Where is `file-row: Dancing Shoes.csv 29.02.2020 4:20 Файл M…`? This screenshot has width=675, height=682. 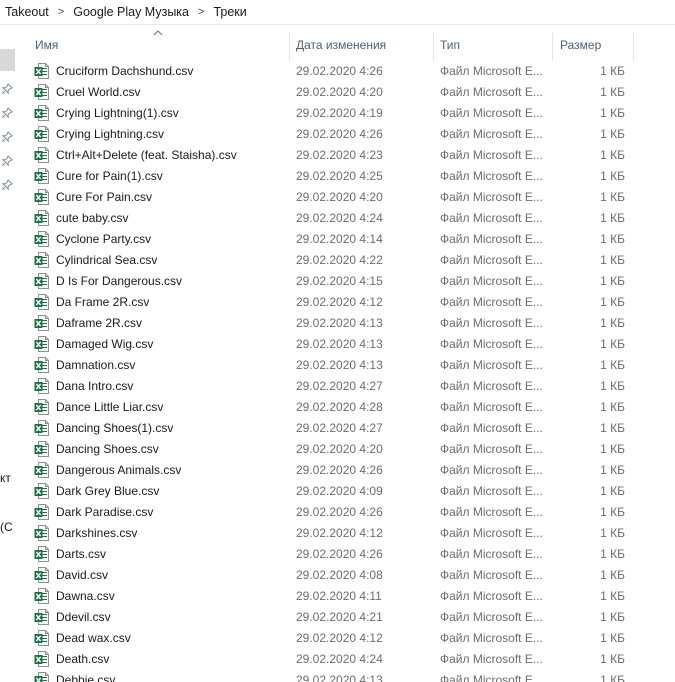 file-row: Dancing Shoes.csv 29.02.2020 4:20 Файл M… is located at coordinates (345, 448).